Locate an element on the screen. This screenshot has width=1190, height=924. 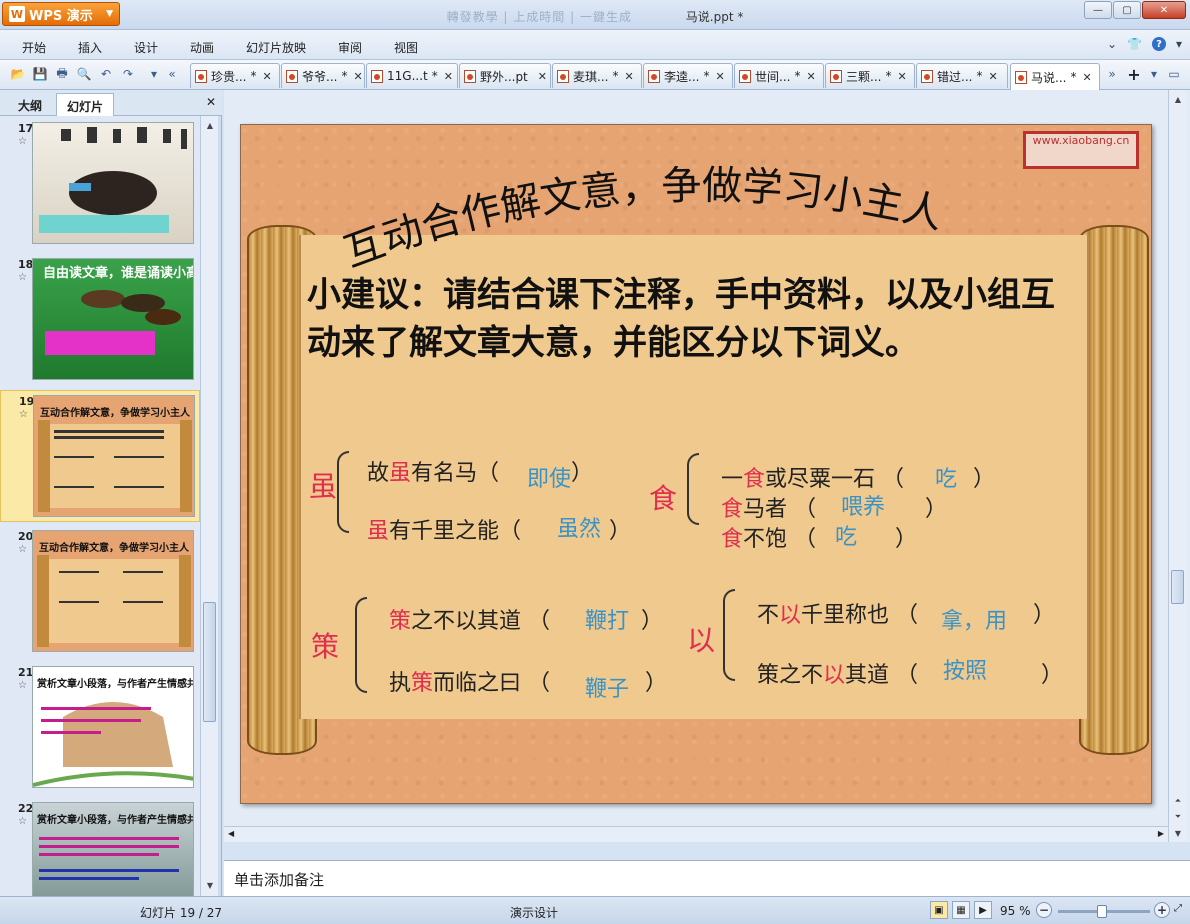
doc-tab-2: 爷爷... * ✕ is located at coordinates (323, 75).